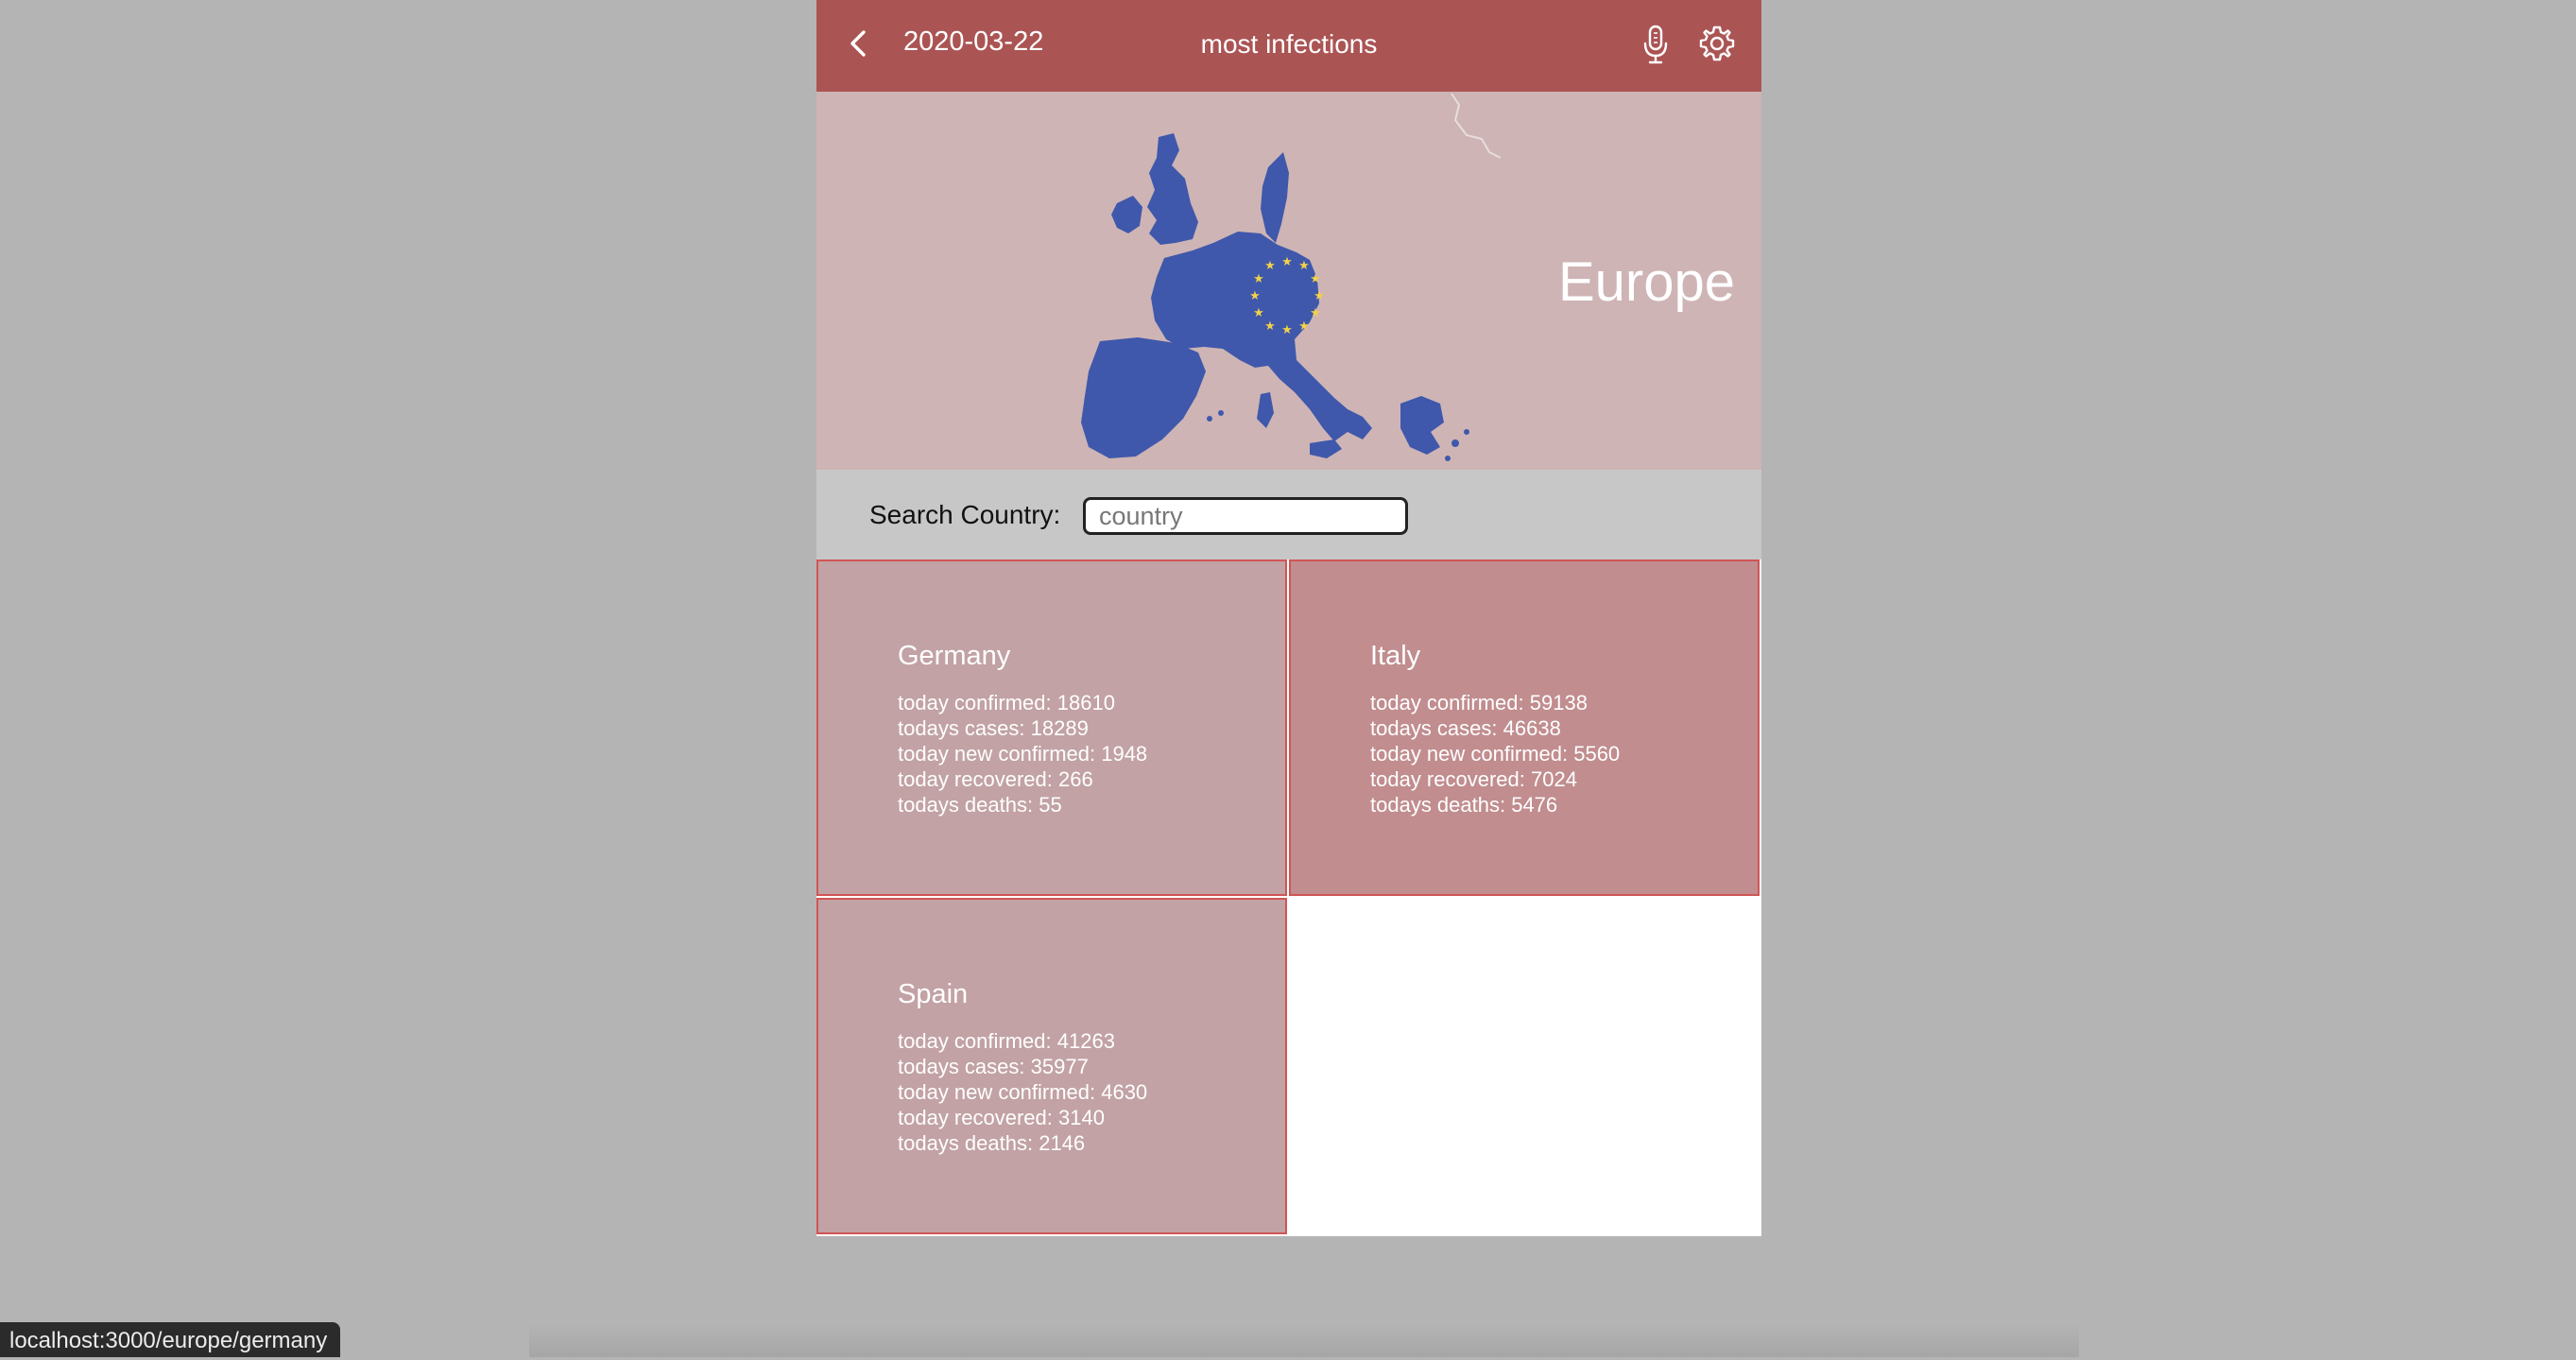 The width and height of the screenshot is (2576, 1360). Describe the element at coordinates (993, 728) in the screenshot. I see `stat-todays-cases: todays cases: 18289` at that location.